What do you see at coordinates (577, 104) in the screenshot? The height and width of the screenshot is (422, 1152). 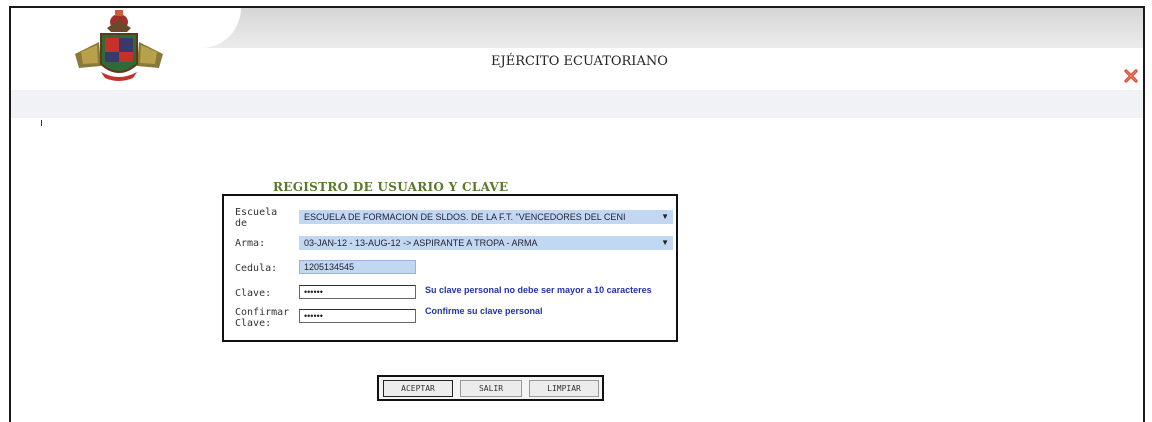 I see `toolbar-band` at bounding box center [577, 104].